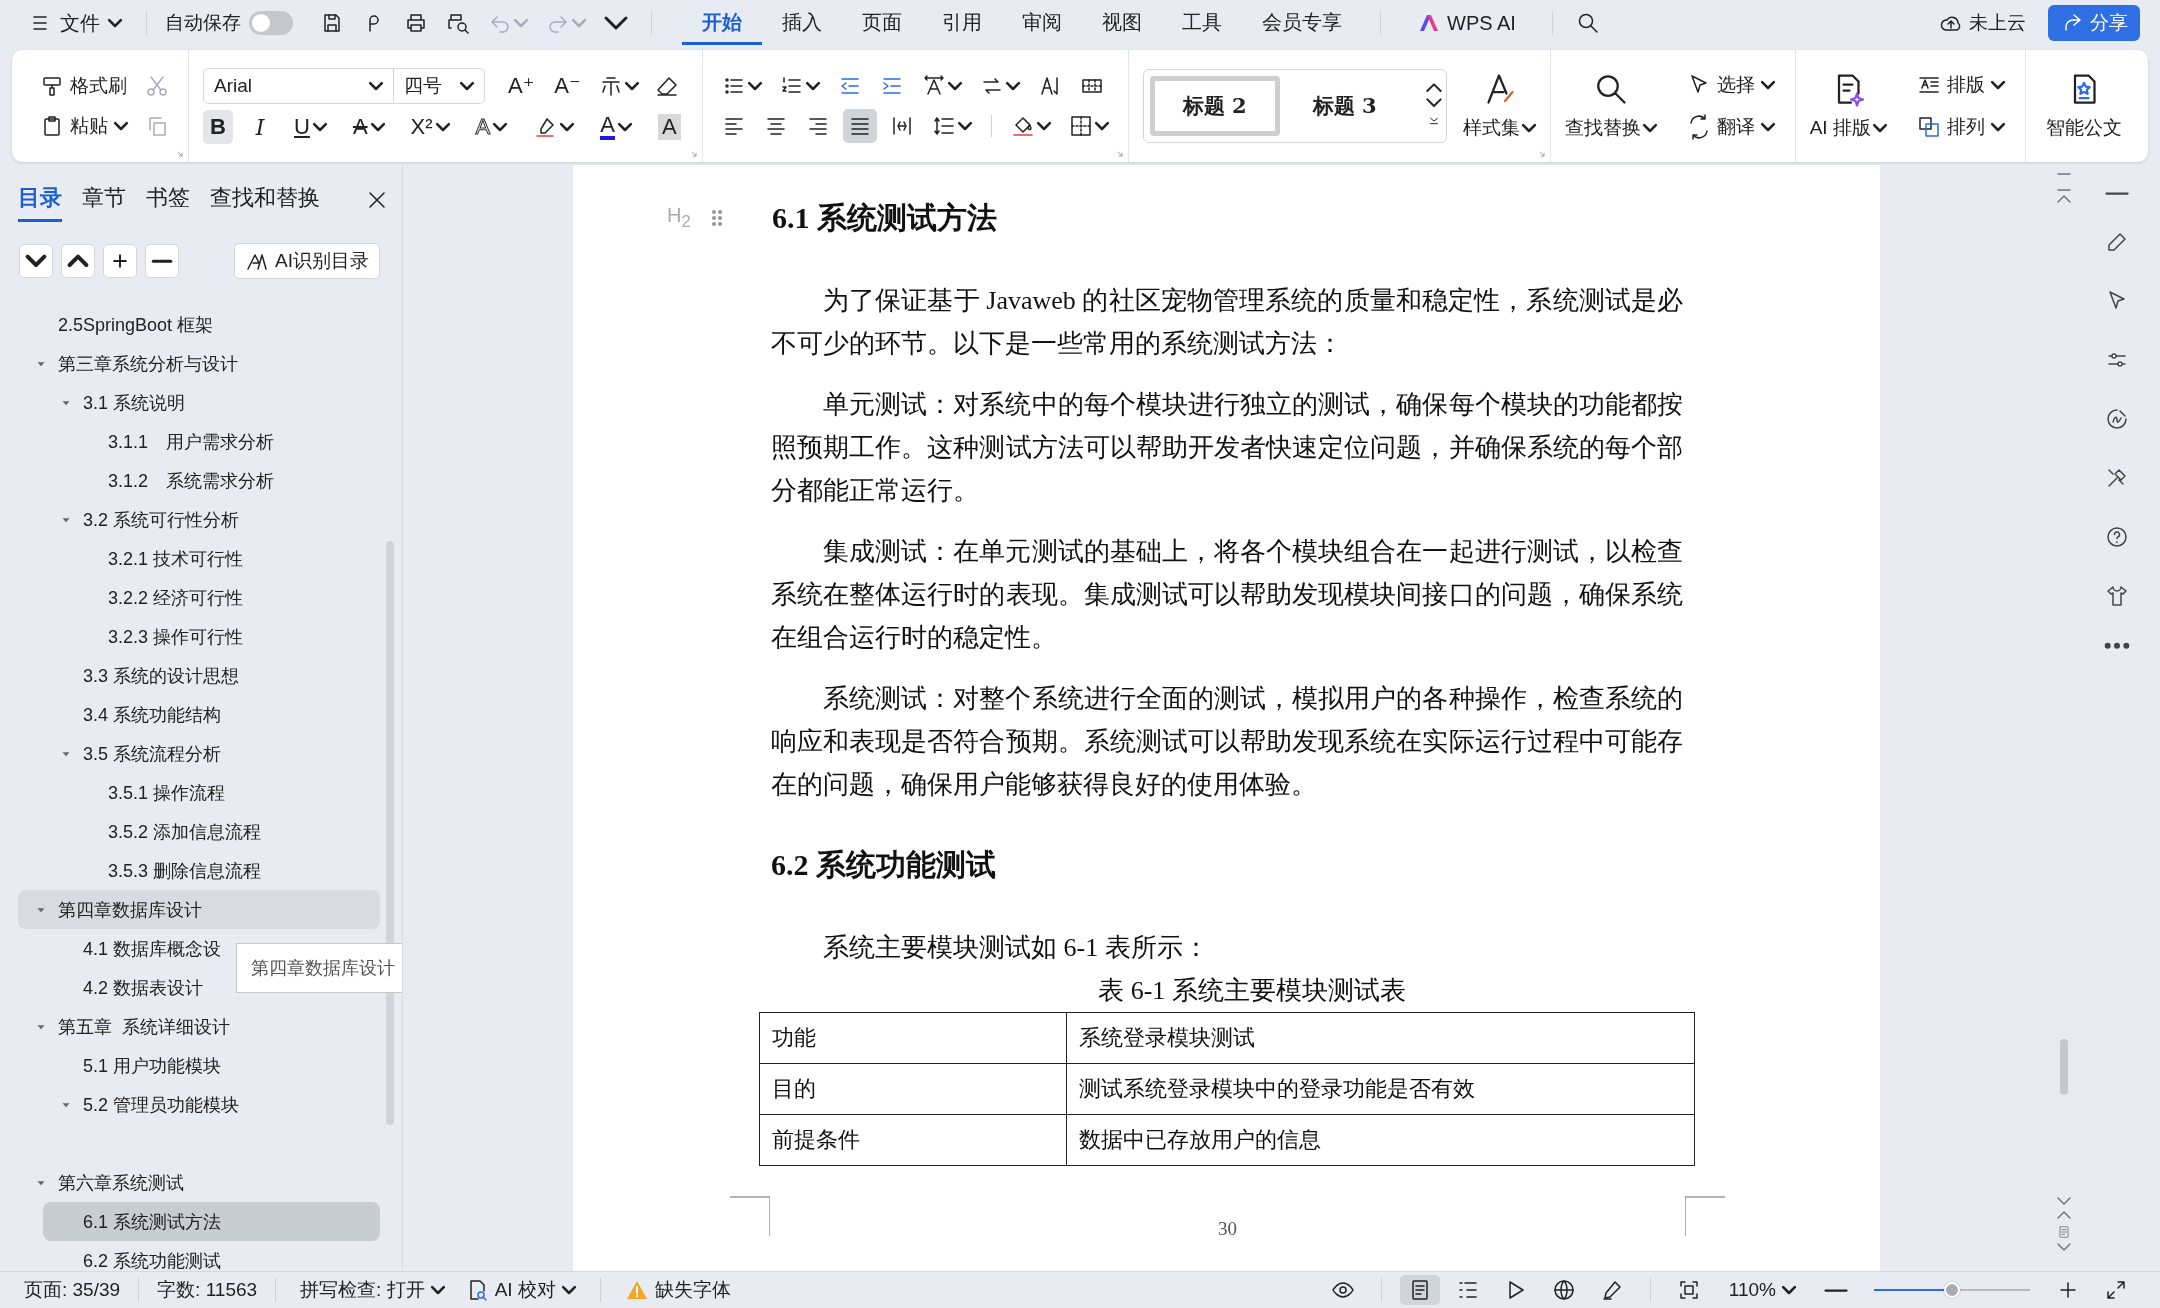 The height and width of the screenshot is (1308, 2160). Describe the element at coordinates (211, 402) in the screenshot. I see `outline-item: 3.1 系统说明` at that location.